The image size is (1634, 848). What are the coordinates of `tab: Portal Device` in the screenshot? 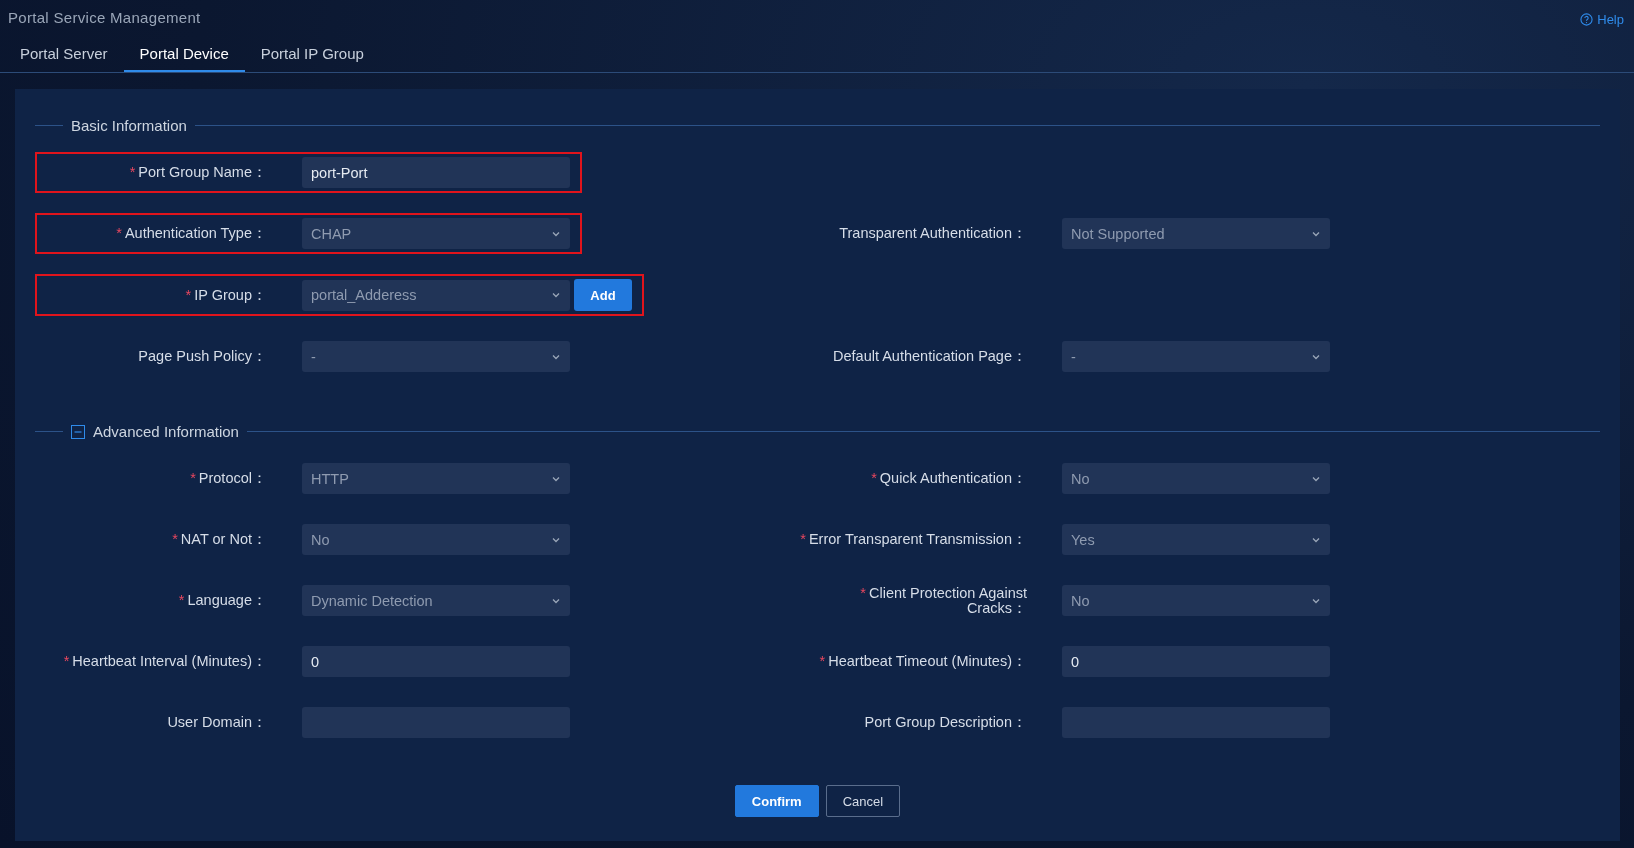 It's located at (184, 58).